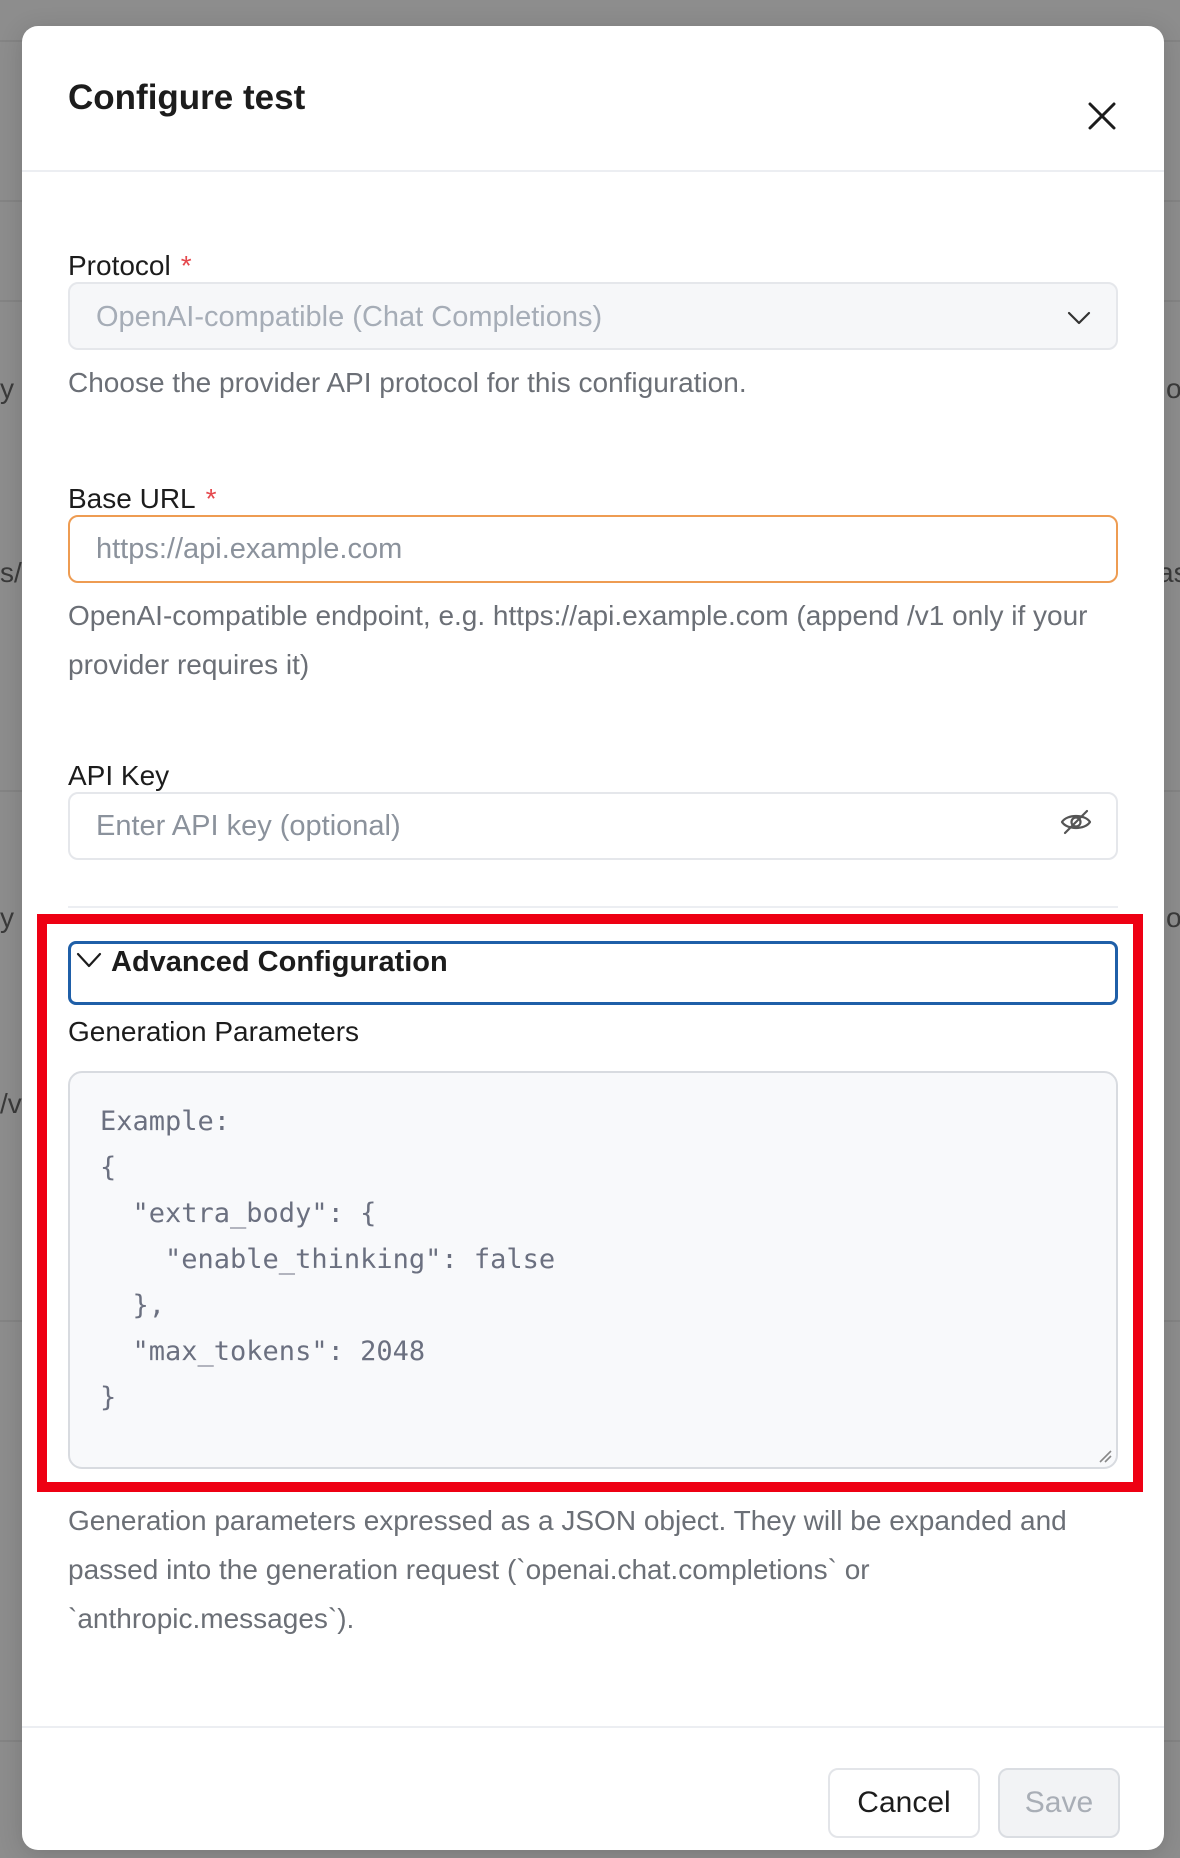  I want to click on api-key-input, so click(593, 826).